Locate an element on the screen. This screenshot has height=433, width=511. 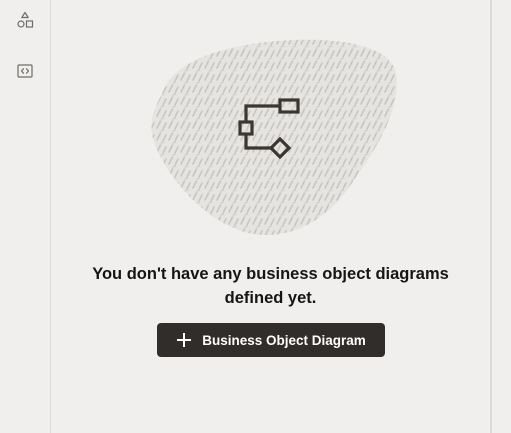
code-icon is located at coordinates (25, 71).